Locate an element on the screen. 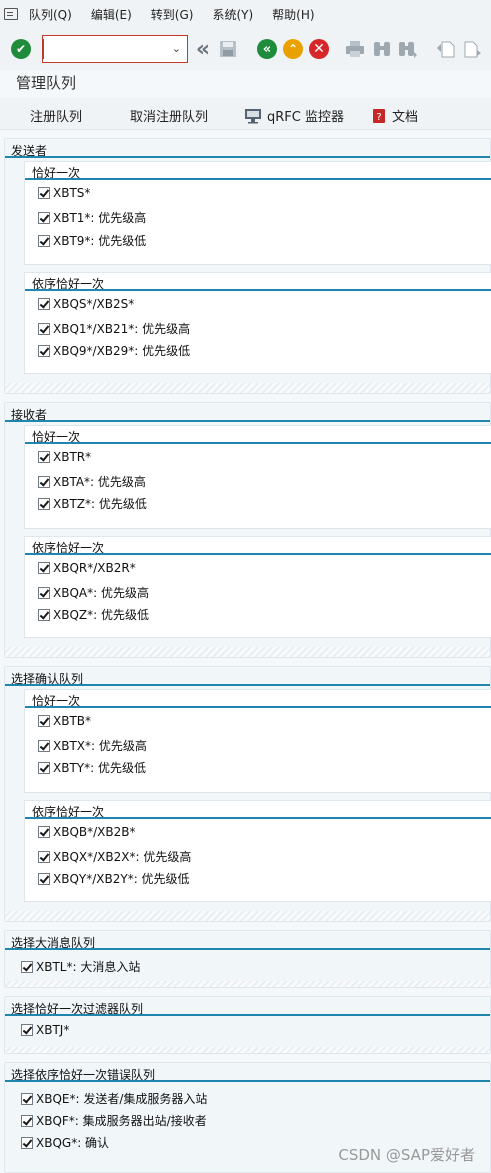 The width and height of the screenshot is (491, 1173). checkbox-label: XBQA*: 优先级高 is located at coordinates (101, 593).